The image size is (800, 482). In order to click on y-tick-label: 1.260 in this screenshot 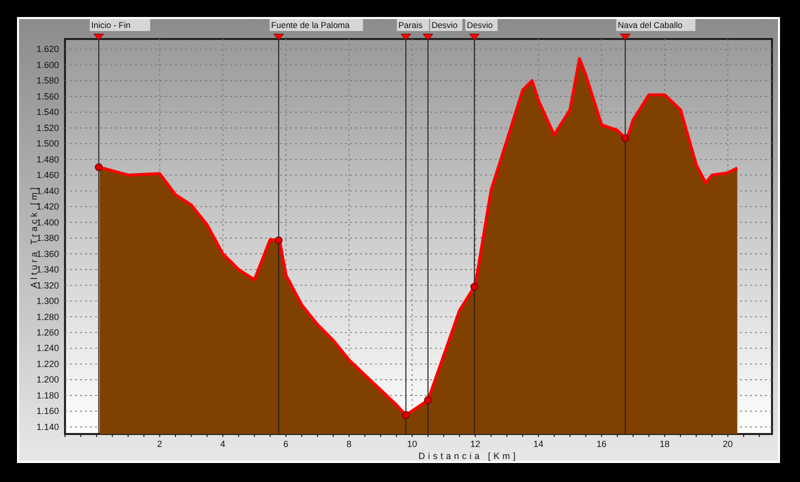, I will do `click(47, 333)`.